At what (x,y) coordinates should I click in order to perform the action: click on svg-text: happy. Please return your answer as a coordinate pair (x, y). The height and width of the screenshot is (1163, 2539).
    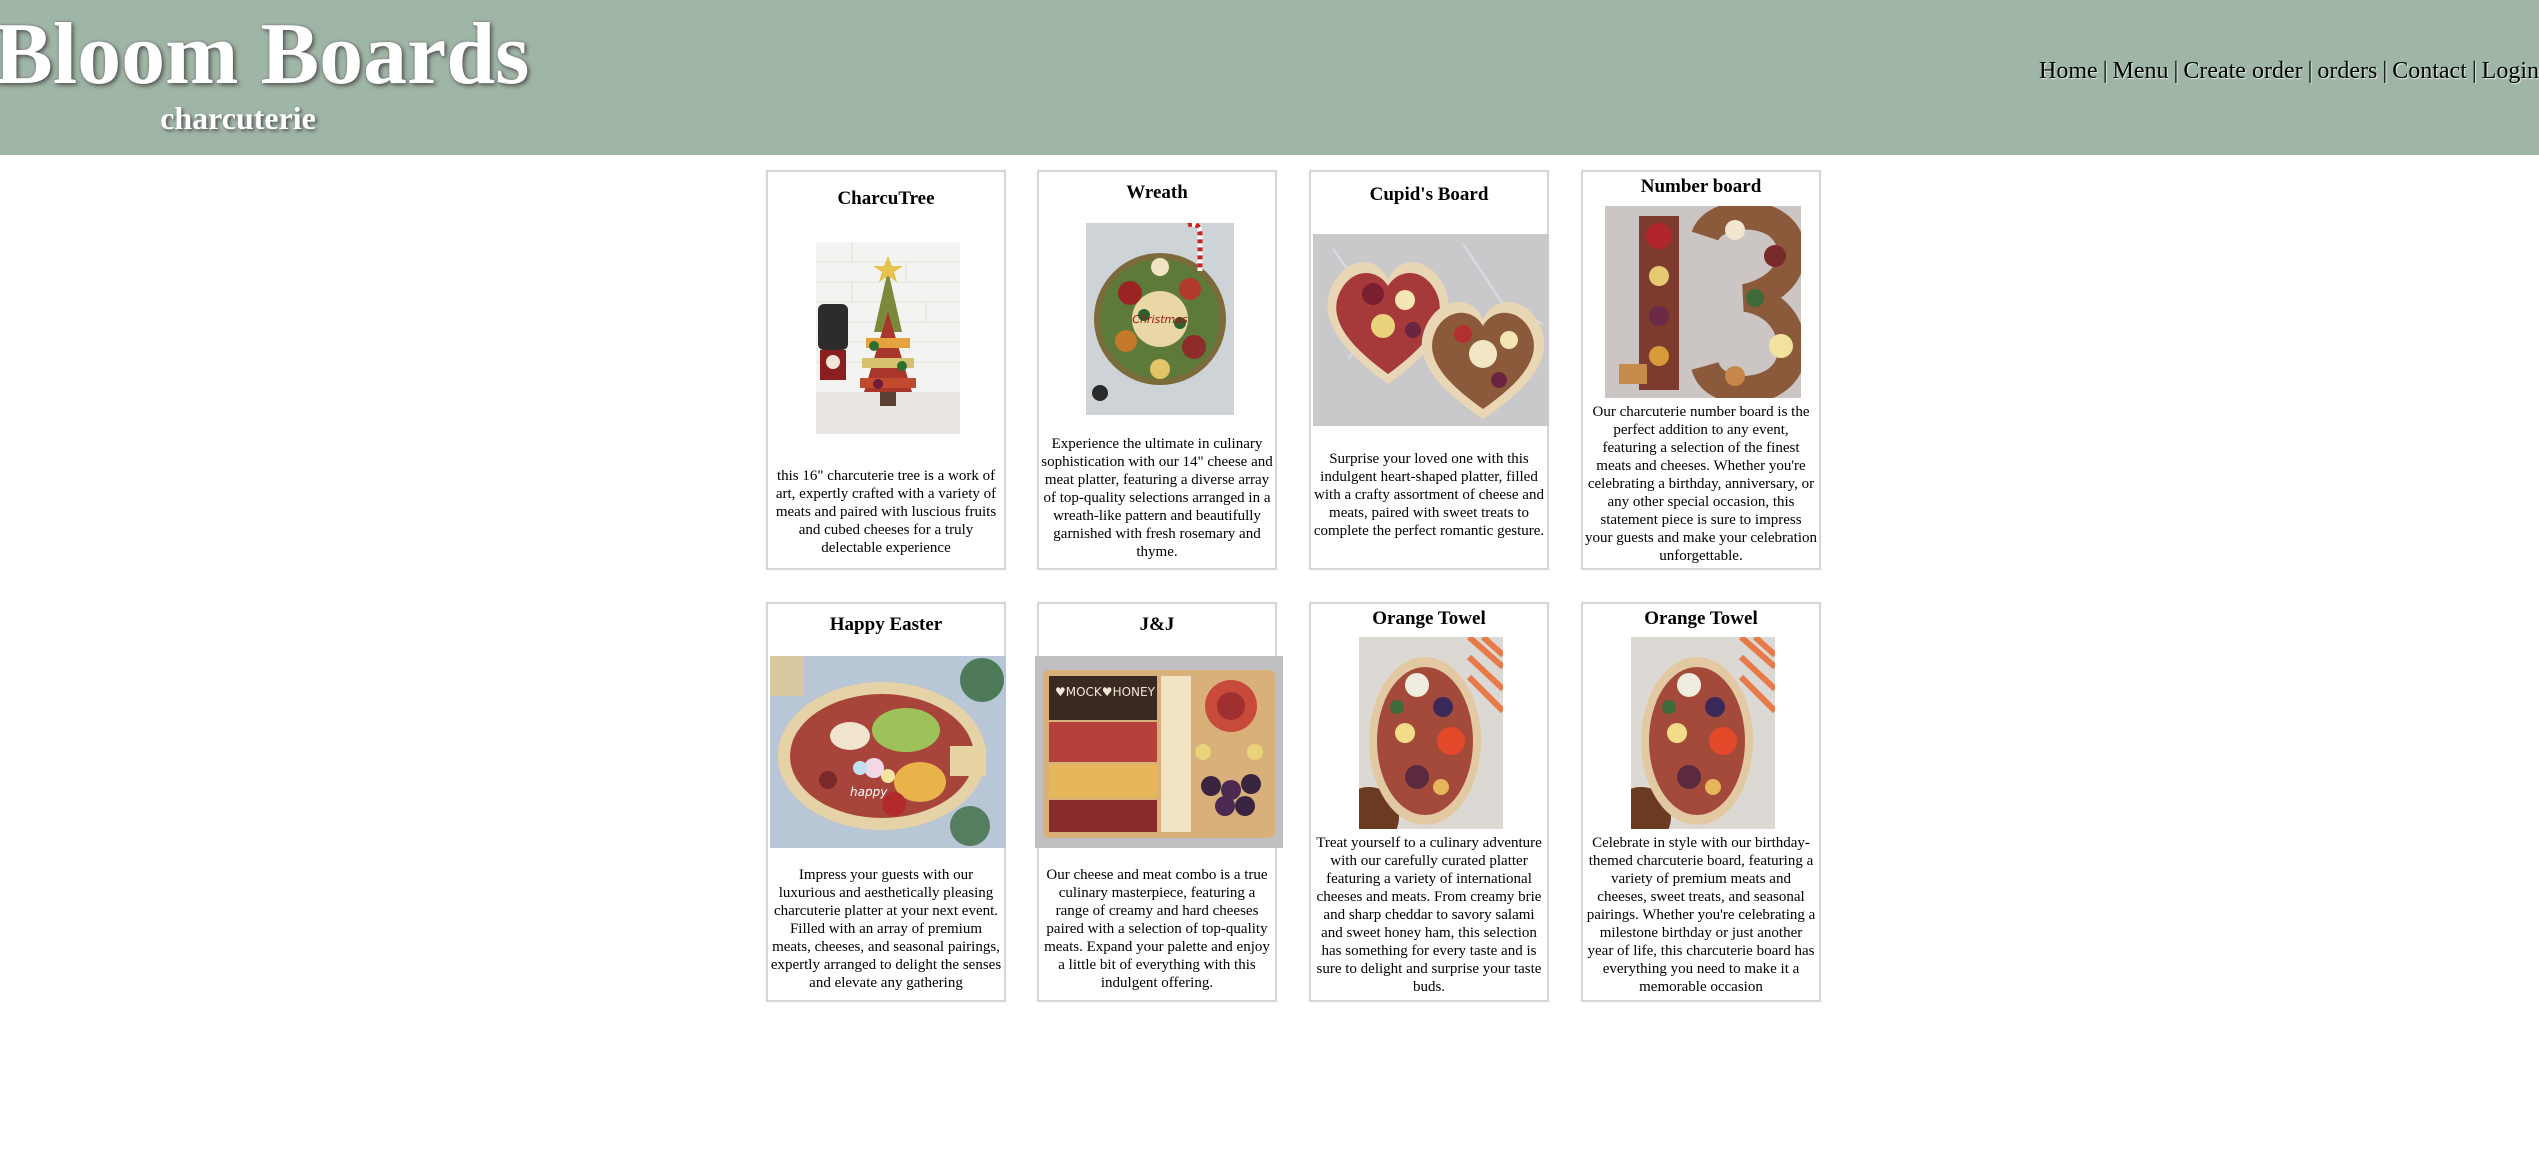
    Looking at the image, I should click on (869, 792).